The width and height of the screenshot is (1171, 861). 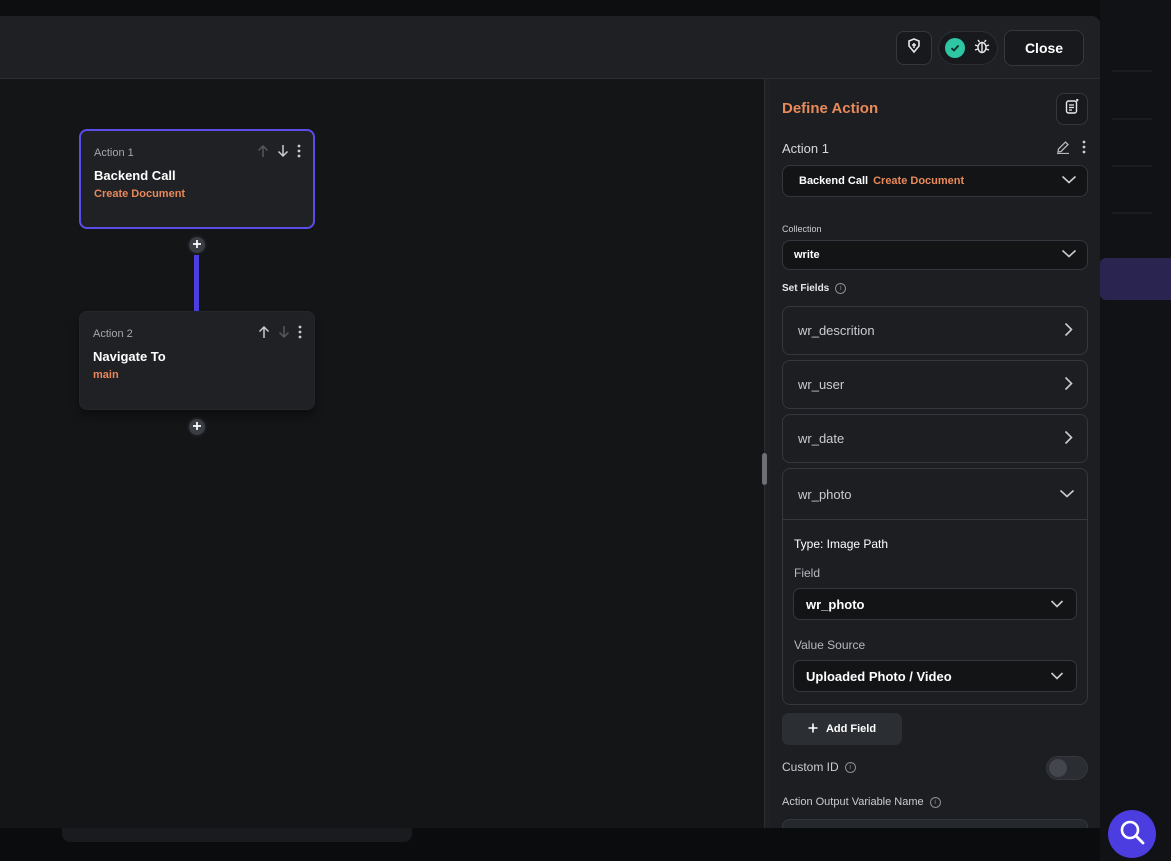 What do you see at coordinates (106, 375) in the screenshot?
I see `node-subtitle: main` at bounding box center [106, 375].